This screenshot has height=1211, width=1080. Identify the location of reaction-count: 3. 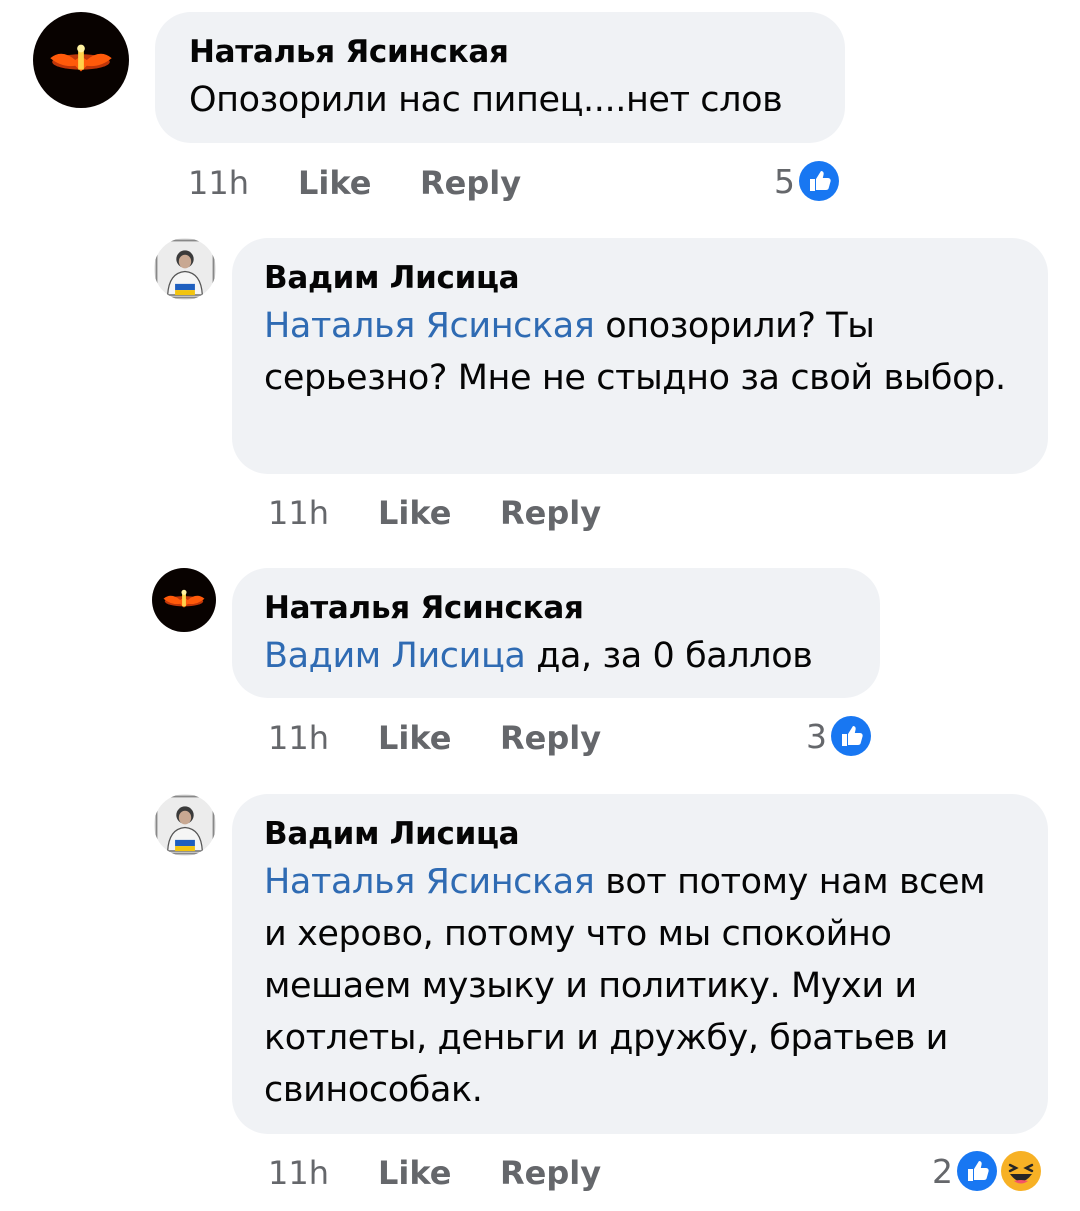
(816, 736).